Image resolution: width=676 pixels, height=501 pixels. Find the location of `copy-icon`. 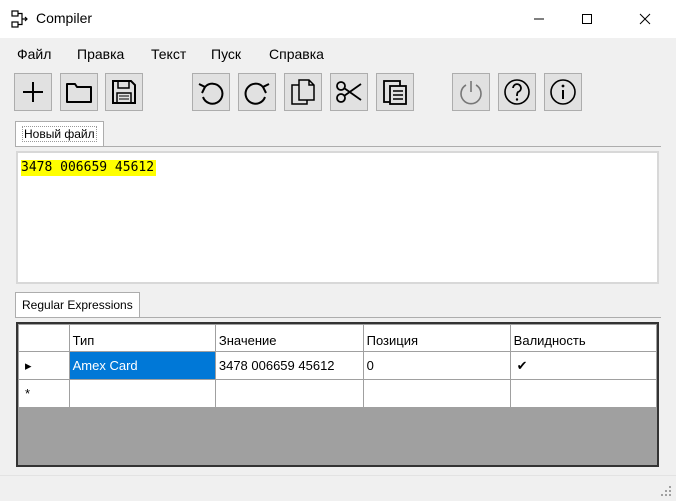

copy-icon is located at coordinates (303, 92).